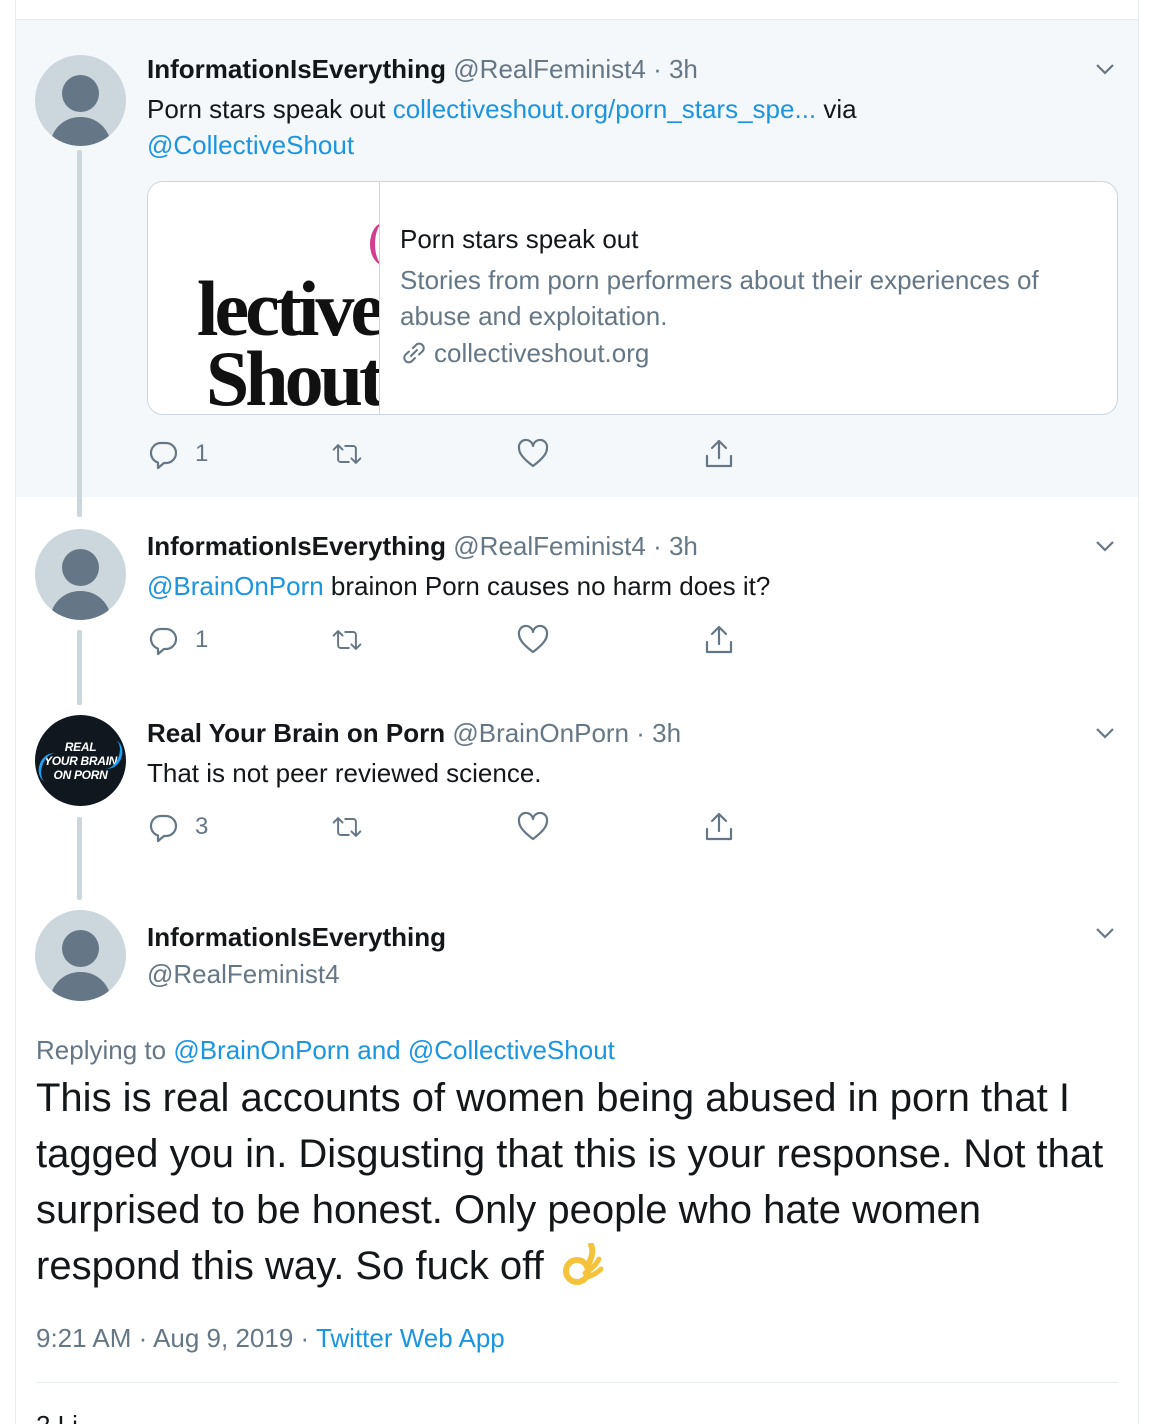  Describe the element at coordinates (344, 773) in the screenshot. I see `tweet-text: That is not peer reviewed science.` at that location.